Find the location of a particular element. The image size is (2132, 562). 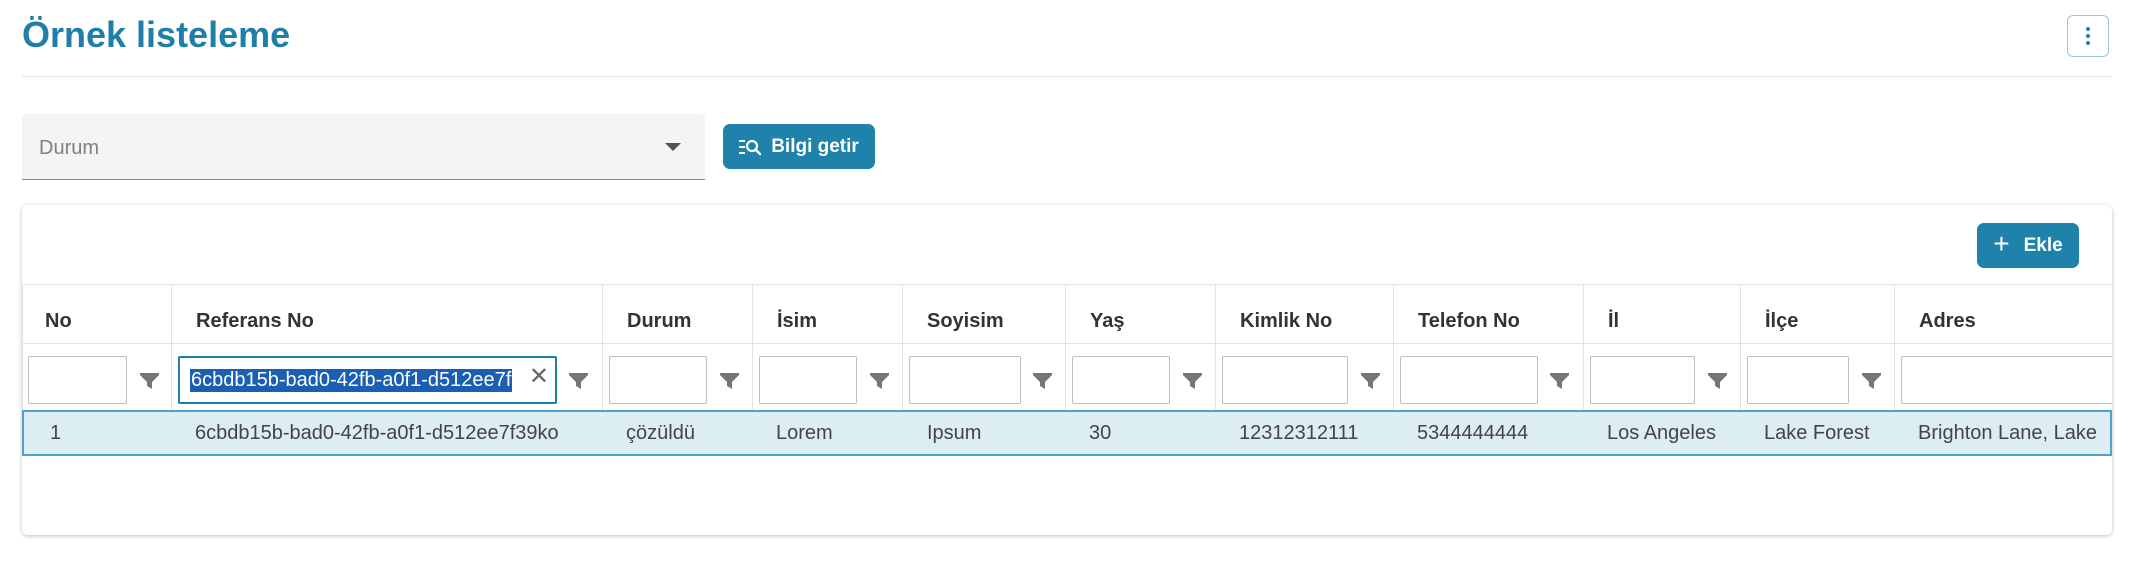

filter-input-no is located at coordinates (77, 380).